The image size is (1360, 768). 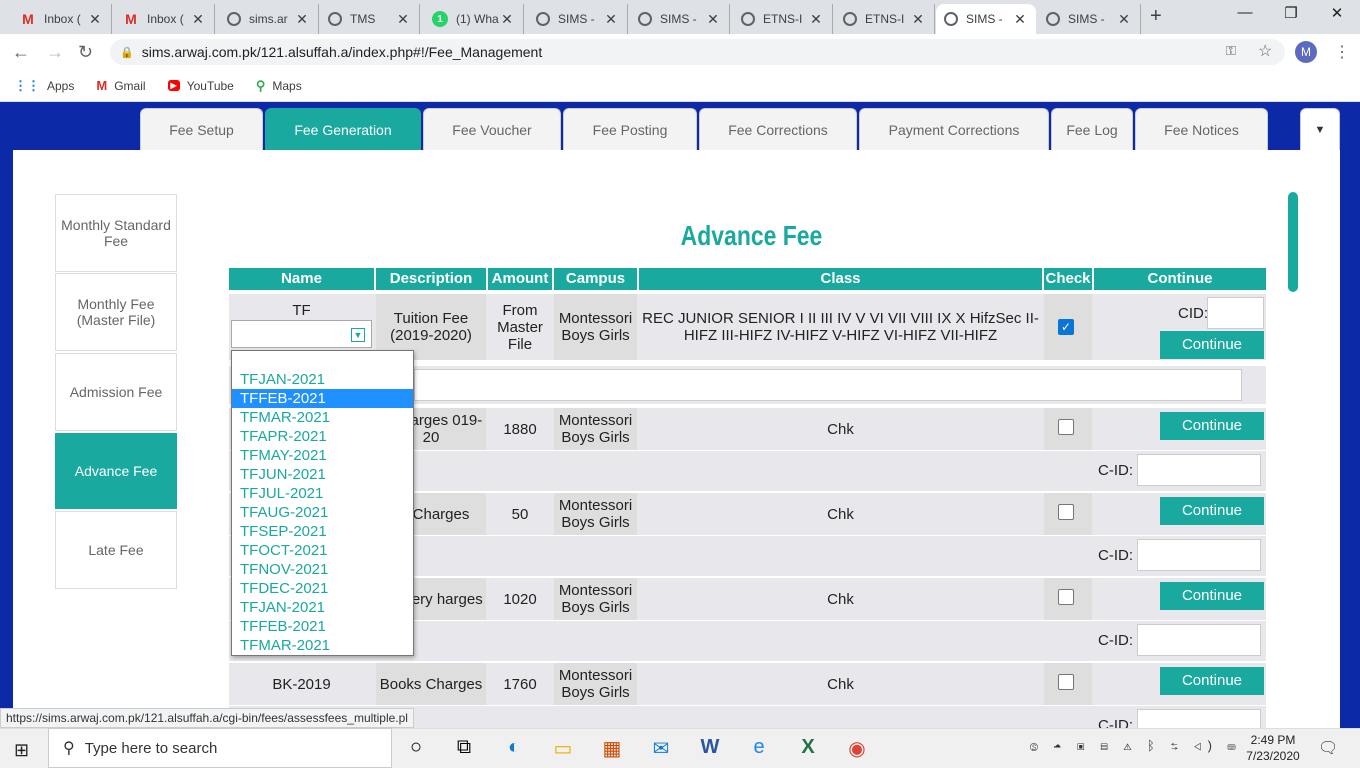 I want to click on sidebar-item-monthly-fee-master: Monthly Fee (Master File), so click(x=116, y=312).